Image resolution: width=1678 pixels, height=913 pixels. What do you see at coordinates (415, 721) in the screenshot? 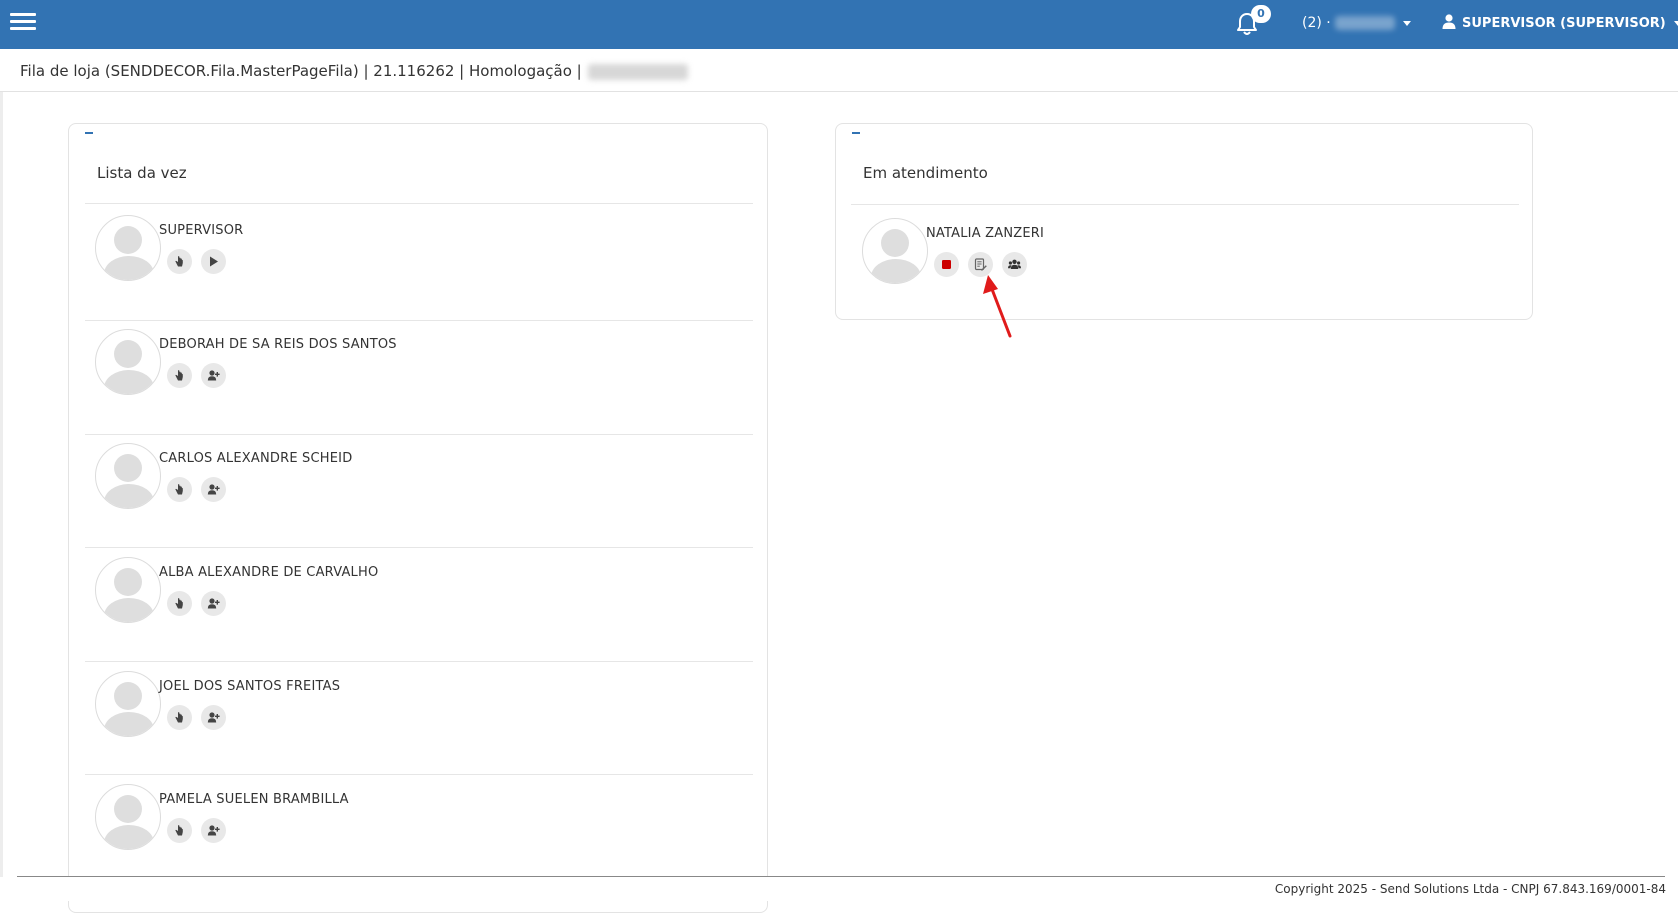
I see `queue-list-item: JOEL DOS SANTOS FREITAS` at bounding box center [415, 721].